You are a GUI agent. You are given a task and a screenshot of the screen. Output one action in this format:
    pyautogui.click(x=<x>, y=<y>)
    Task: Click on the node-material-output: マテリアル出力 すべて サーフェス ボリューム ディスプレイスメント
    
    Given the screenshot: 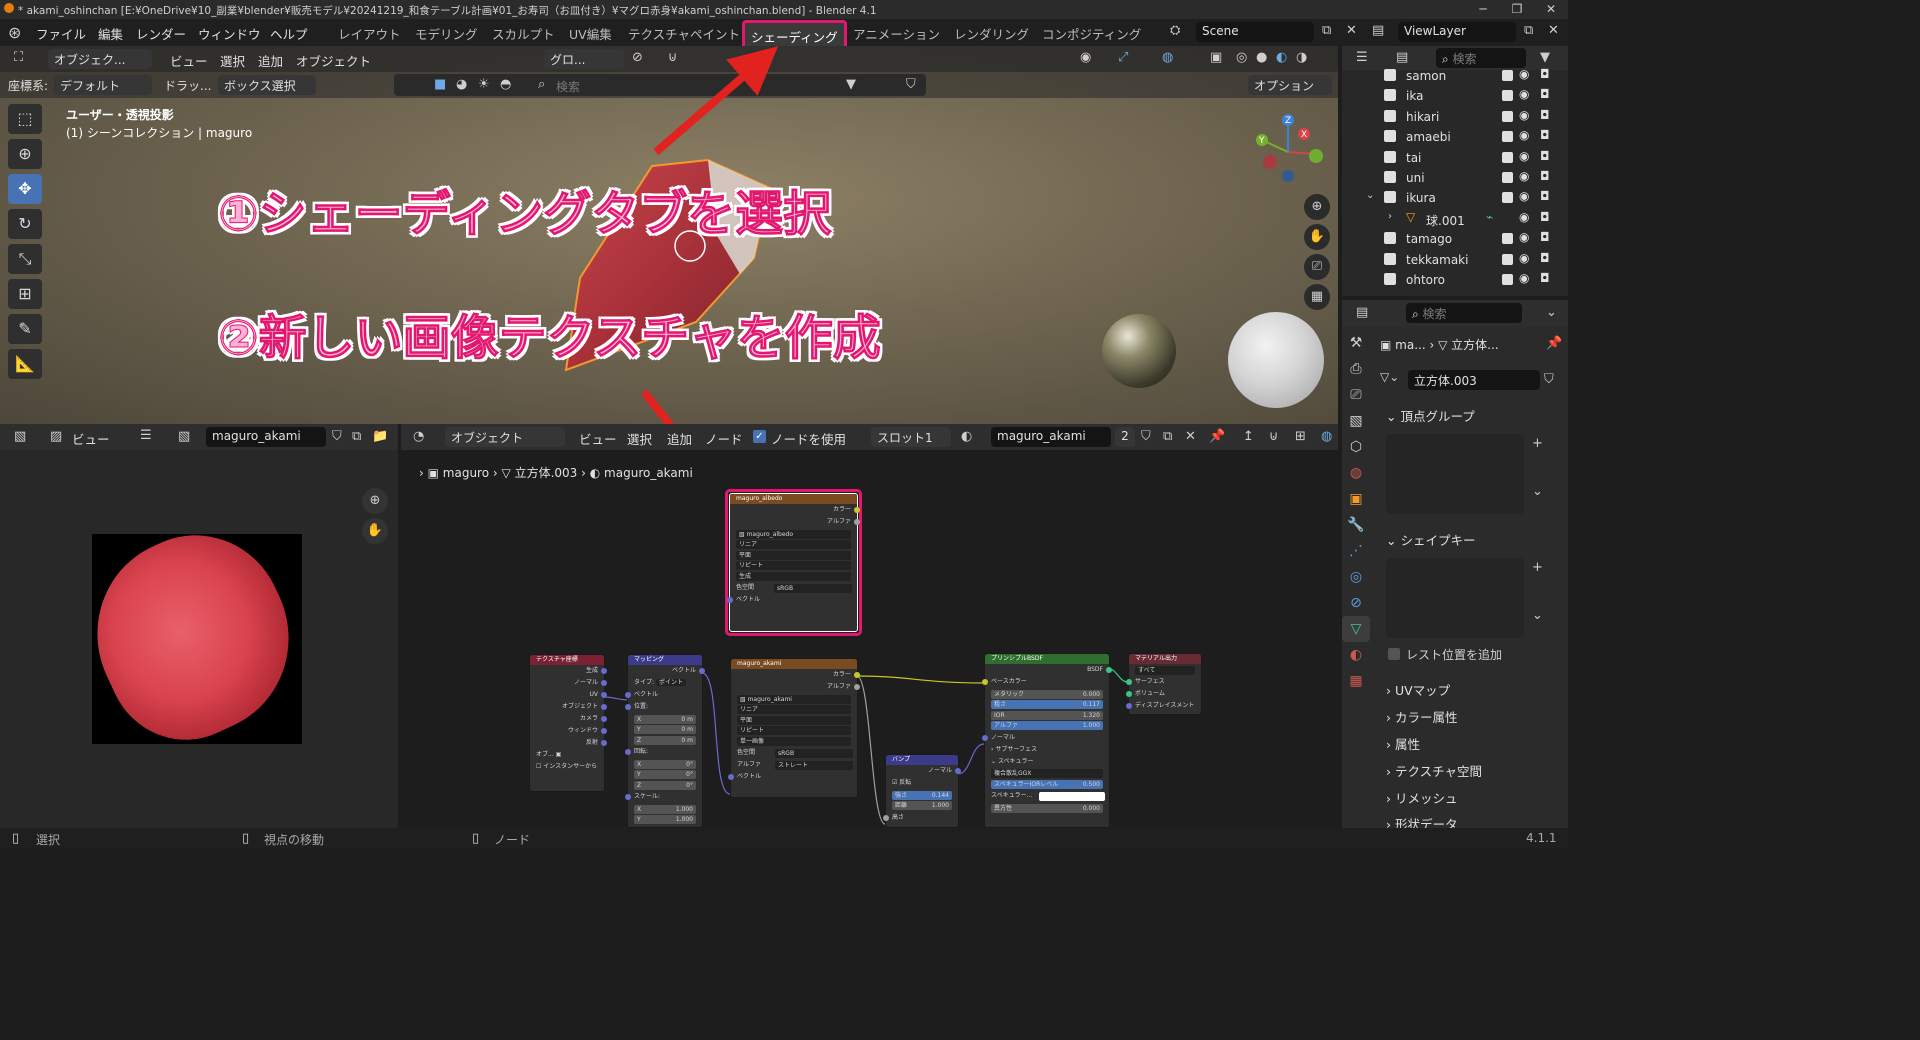 What is the action you would take?
    pyautogui.click(x=1164, y=684)
    